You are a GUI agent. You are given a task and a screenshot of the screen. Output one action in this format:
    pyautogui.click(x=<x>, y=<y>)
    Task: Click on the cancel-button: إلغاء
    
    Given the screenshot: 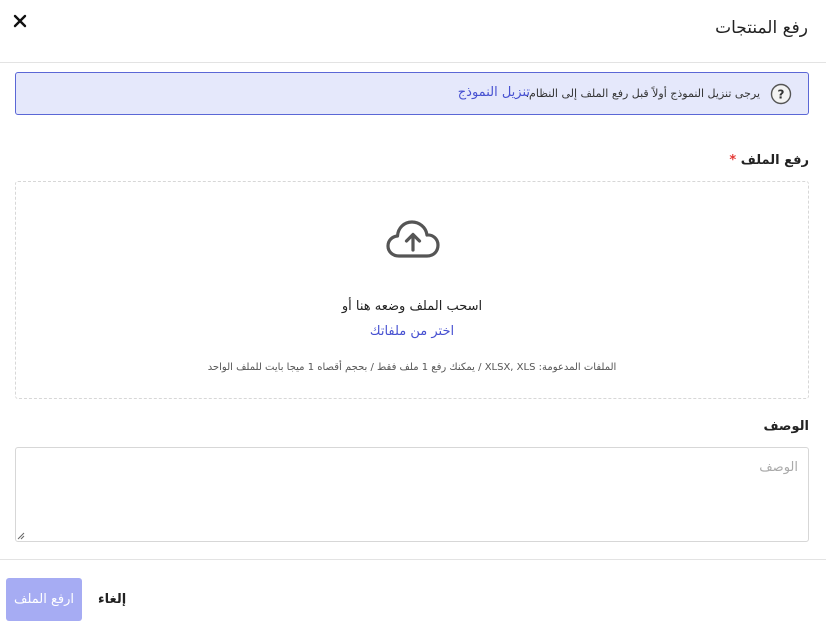 What is the action you would take?
    pyautogui.click(x=112, y=599)
    